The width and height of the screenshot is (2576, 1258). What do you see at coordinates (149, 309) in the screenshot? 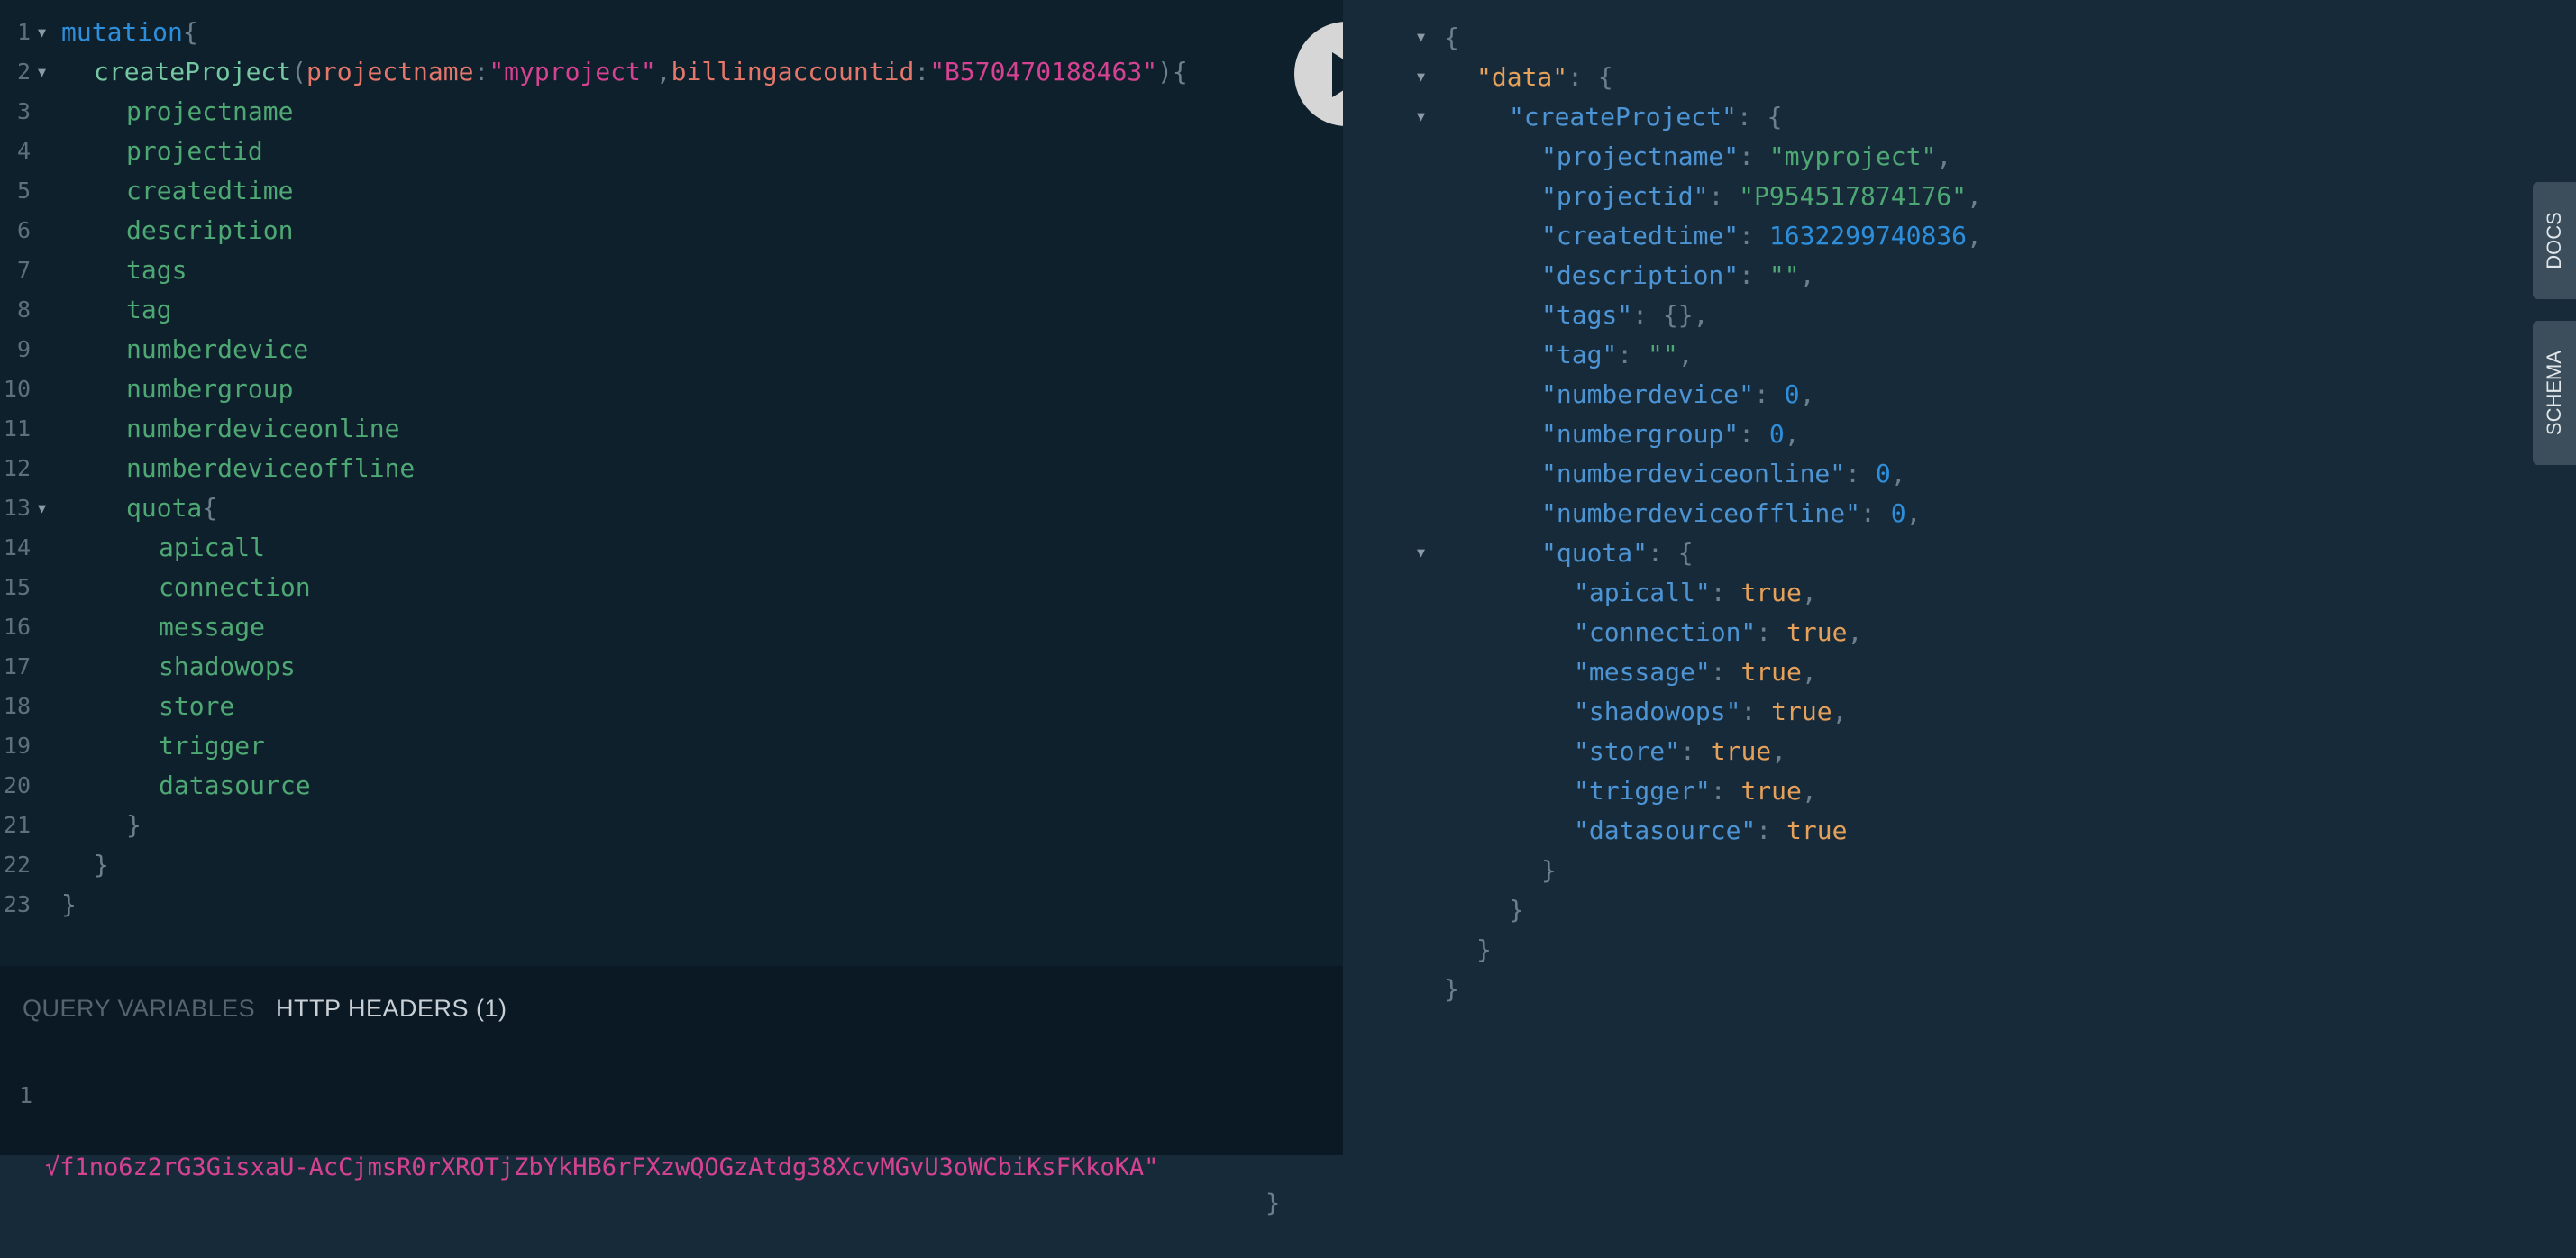
I see `query-field: tag` at bounding box center [149, 309].